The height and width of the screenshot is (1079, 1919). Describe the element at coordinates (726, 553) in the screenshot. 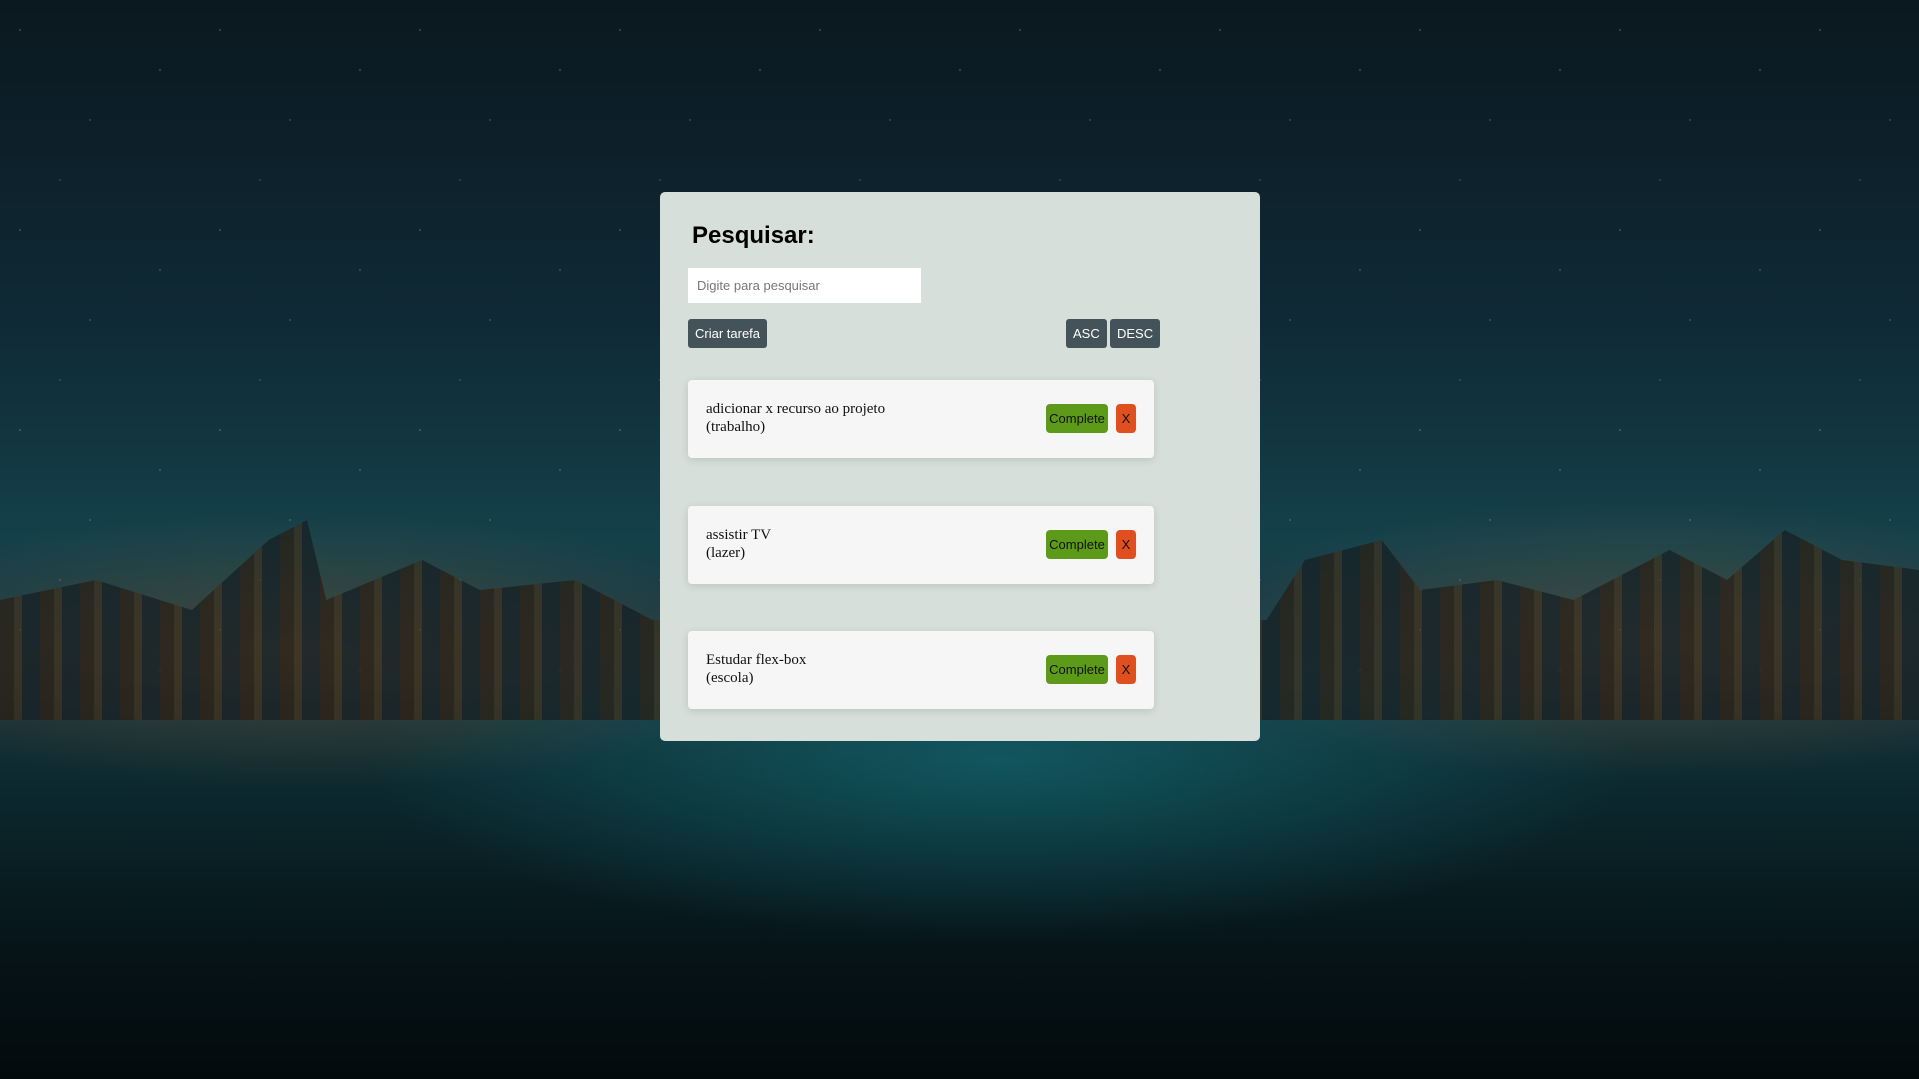

I see `task-category: (lazer)` at that location.